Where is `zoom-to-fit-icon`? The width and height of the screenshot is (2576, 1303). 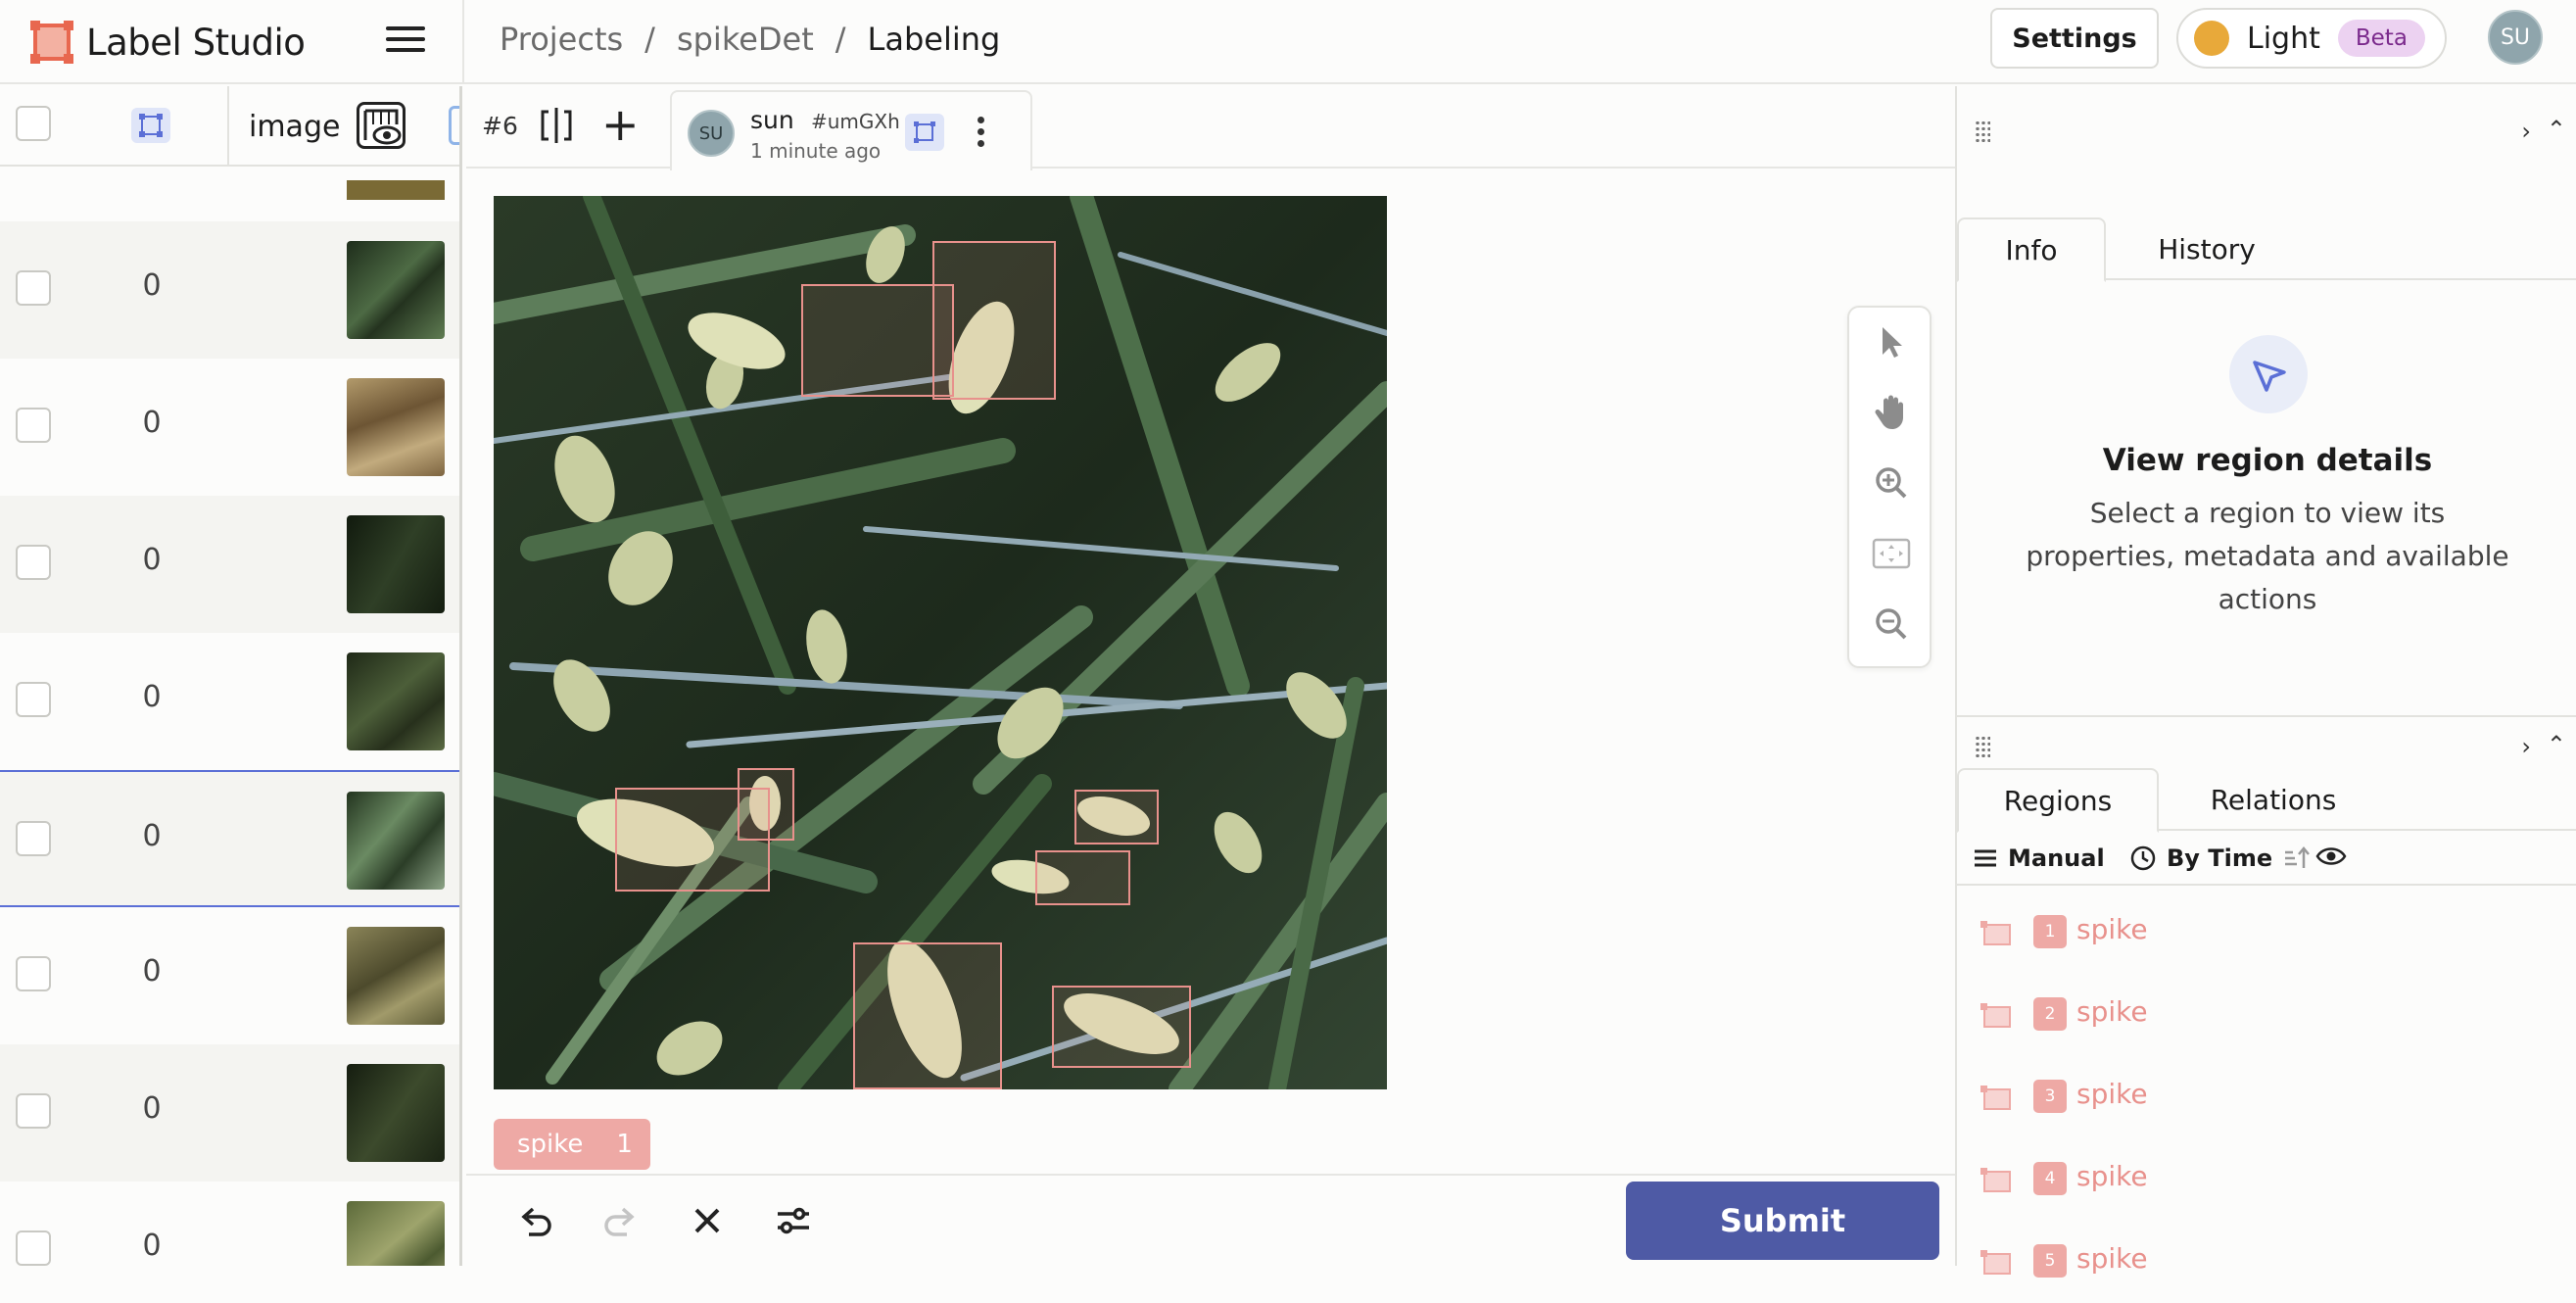
zoom-to-fit-icon is located at coordinates (1891, 553).